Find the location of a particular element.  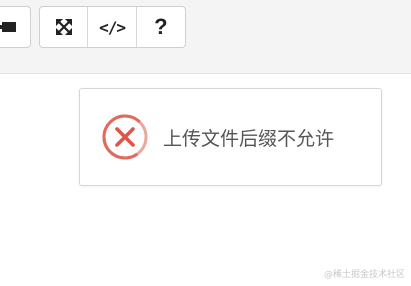

partial-toolbar-button is located at coordinates (15, 27).